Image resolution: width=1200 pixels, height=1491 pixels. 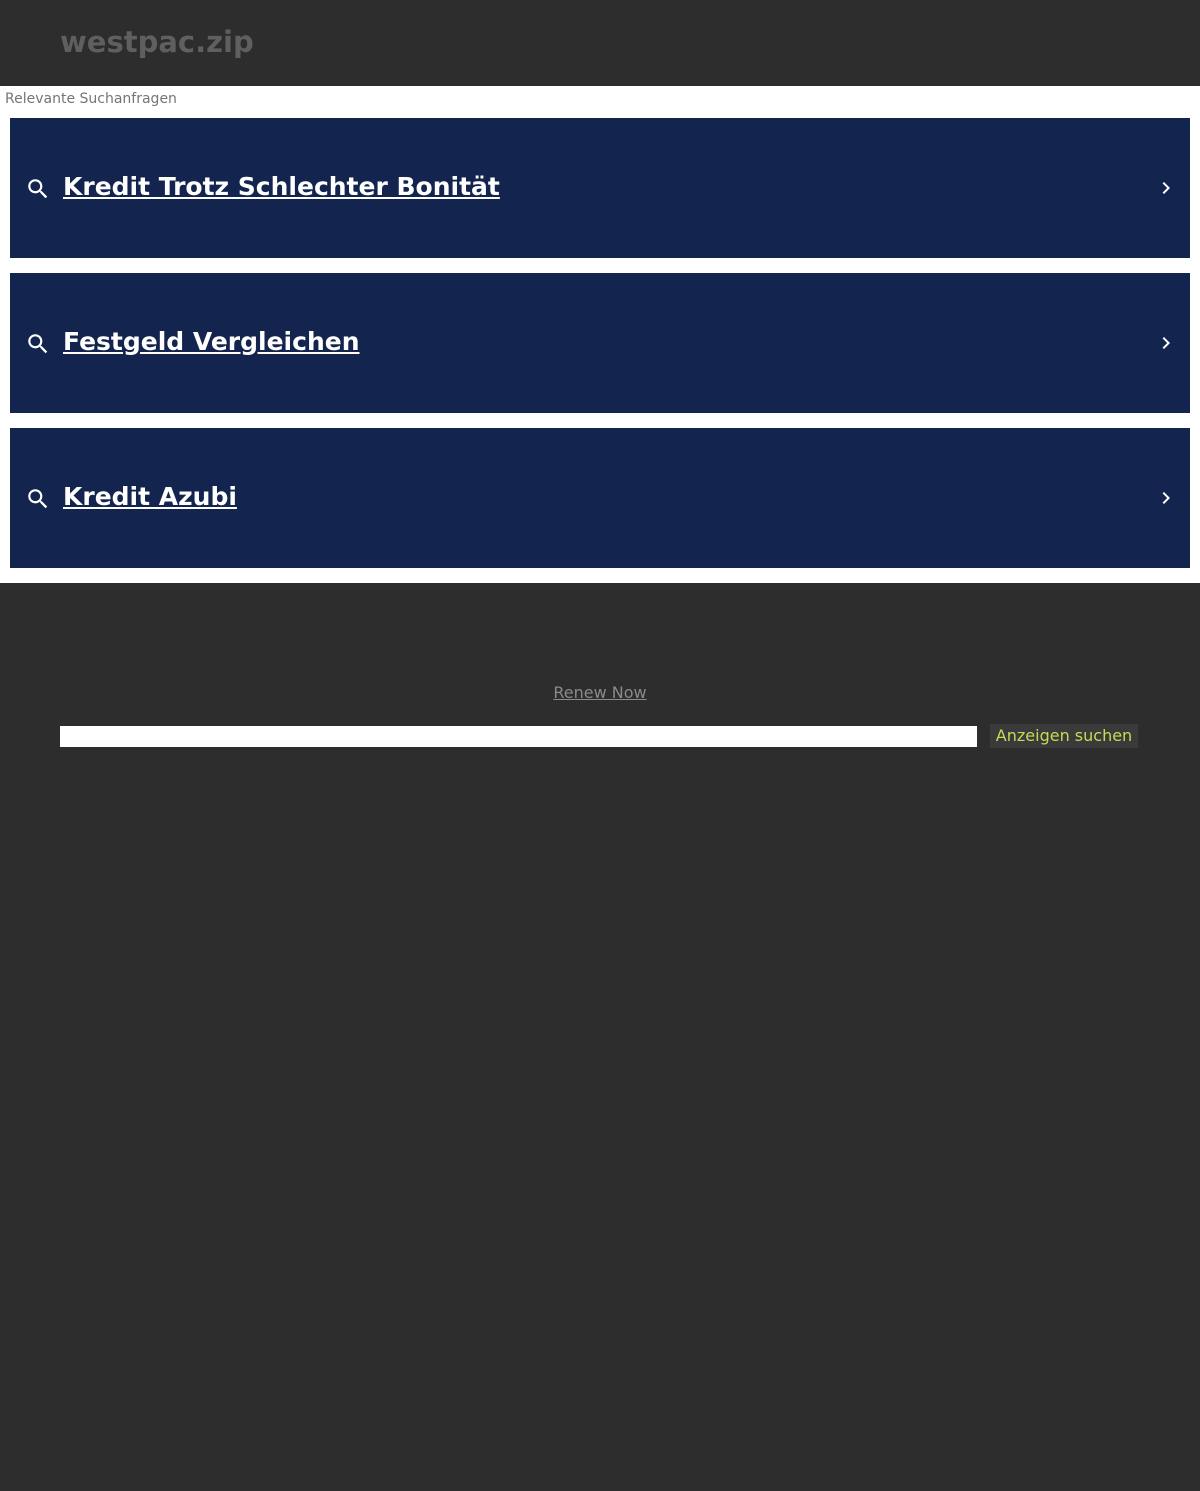 What do you see at coordinates (600, 693) in the screenshot?
I see `renew-now-link: Renew Now` at bounding box center [600, 693].